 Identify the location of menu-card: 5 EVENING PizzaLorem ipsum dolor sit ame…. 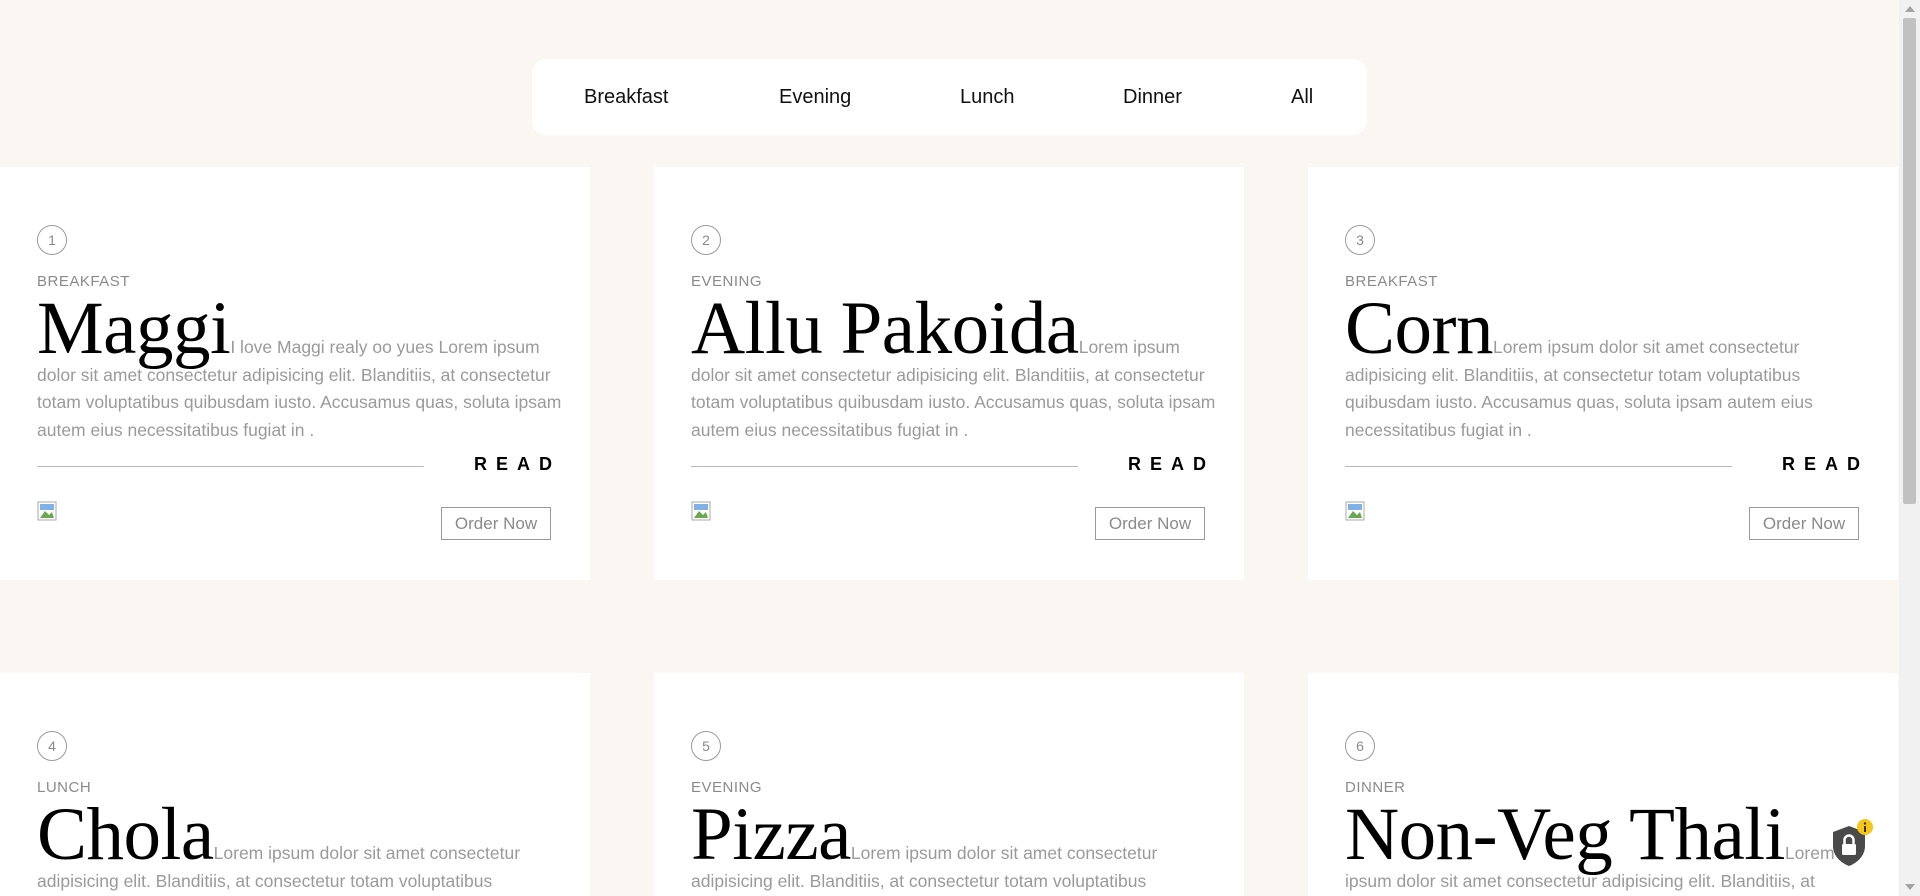
(949, 784).